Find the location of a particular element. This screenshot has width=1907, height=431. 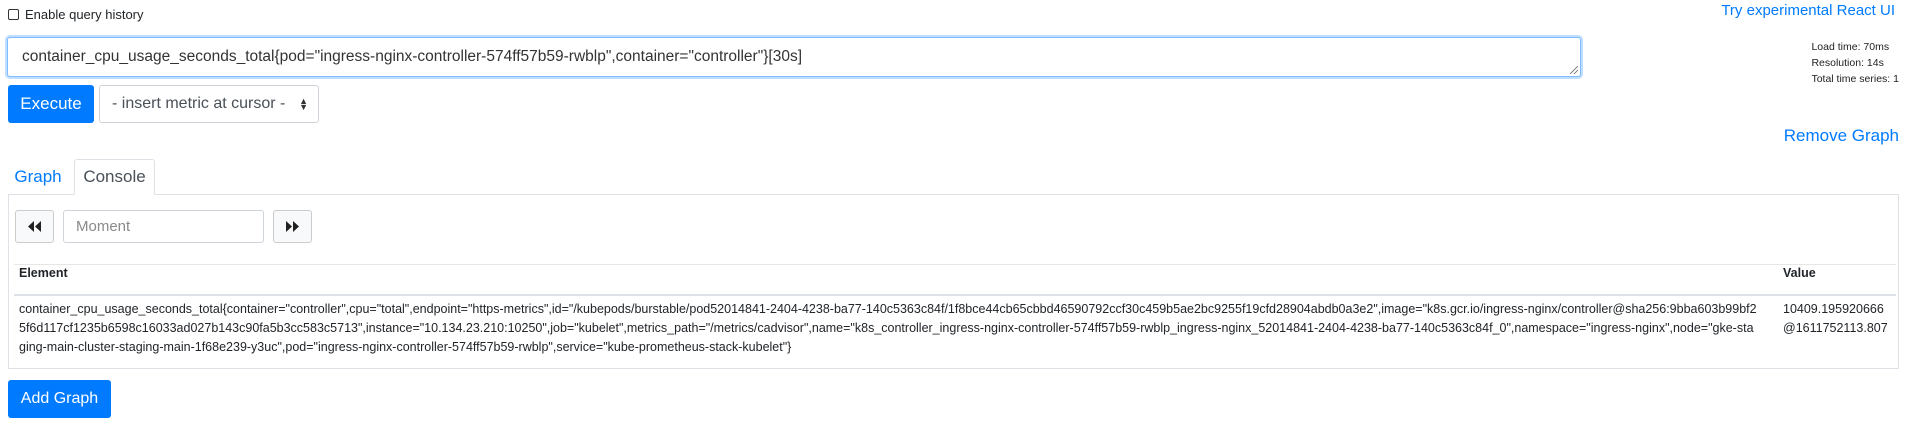

moment-back-button is located at coordinates (34, 226).